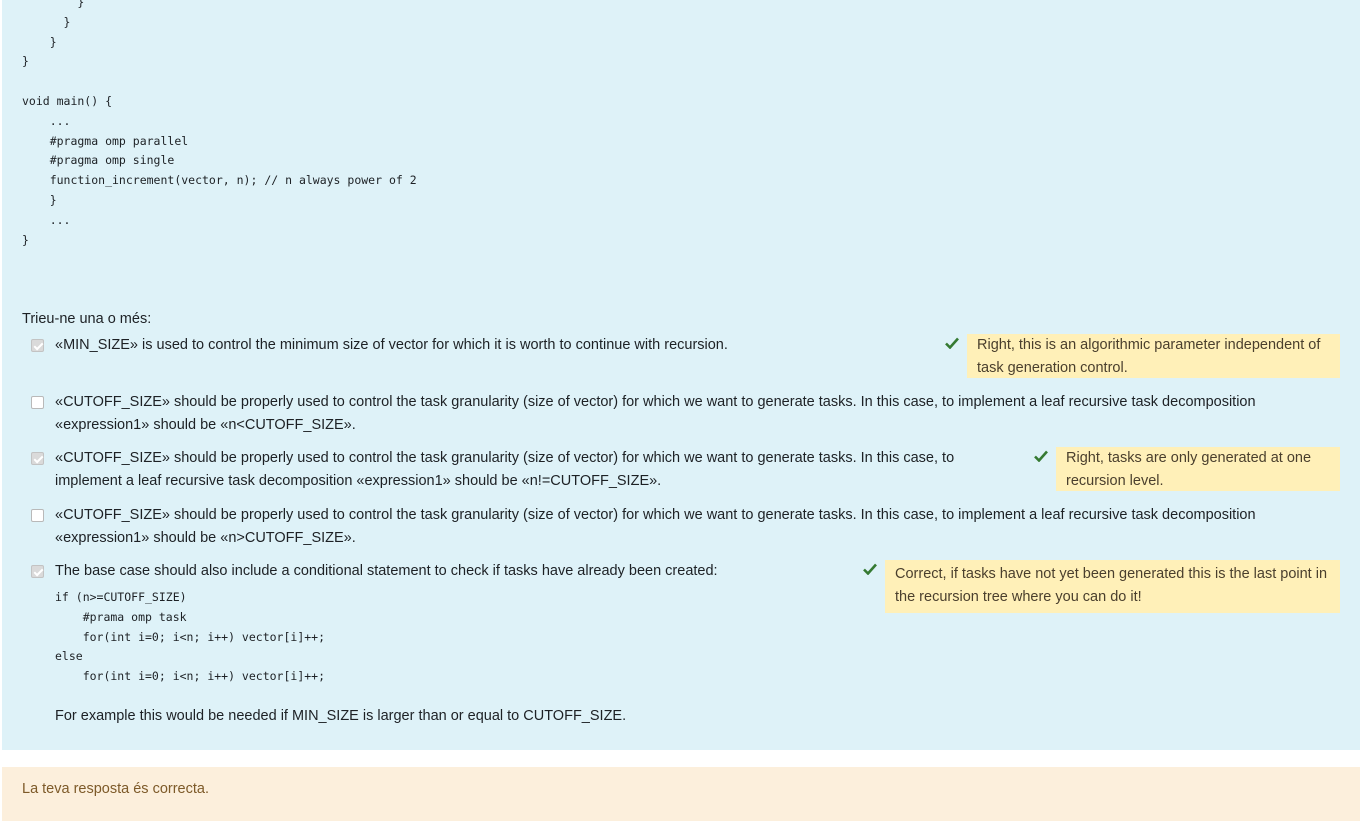  What do you see at coordinates (115, 789) in the screenshot?
I see `outcome-message: La teva resposta és correcta.` at bounding box center [115, 789].